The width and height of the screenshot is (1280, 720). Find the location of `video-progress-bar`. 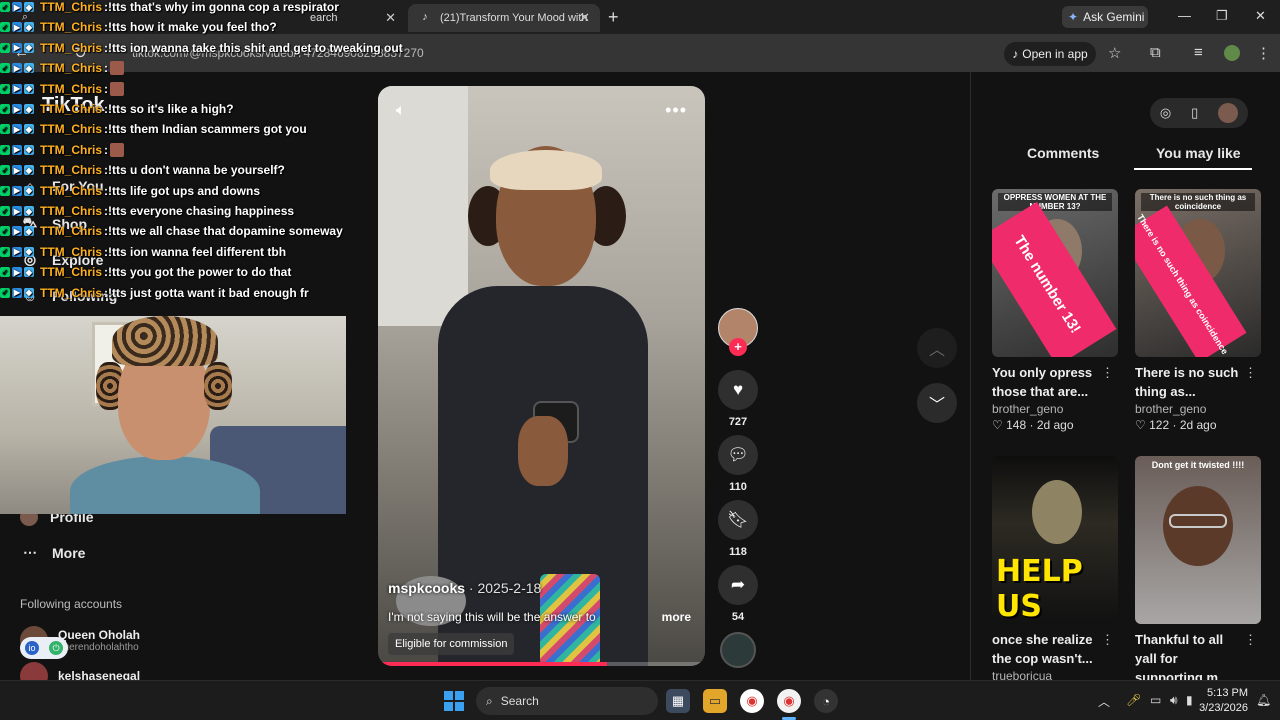

video-progress-bar is located at coordinates (541, 664).